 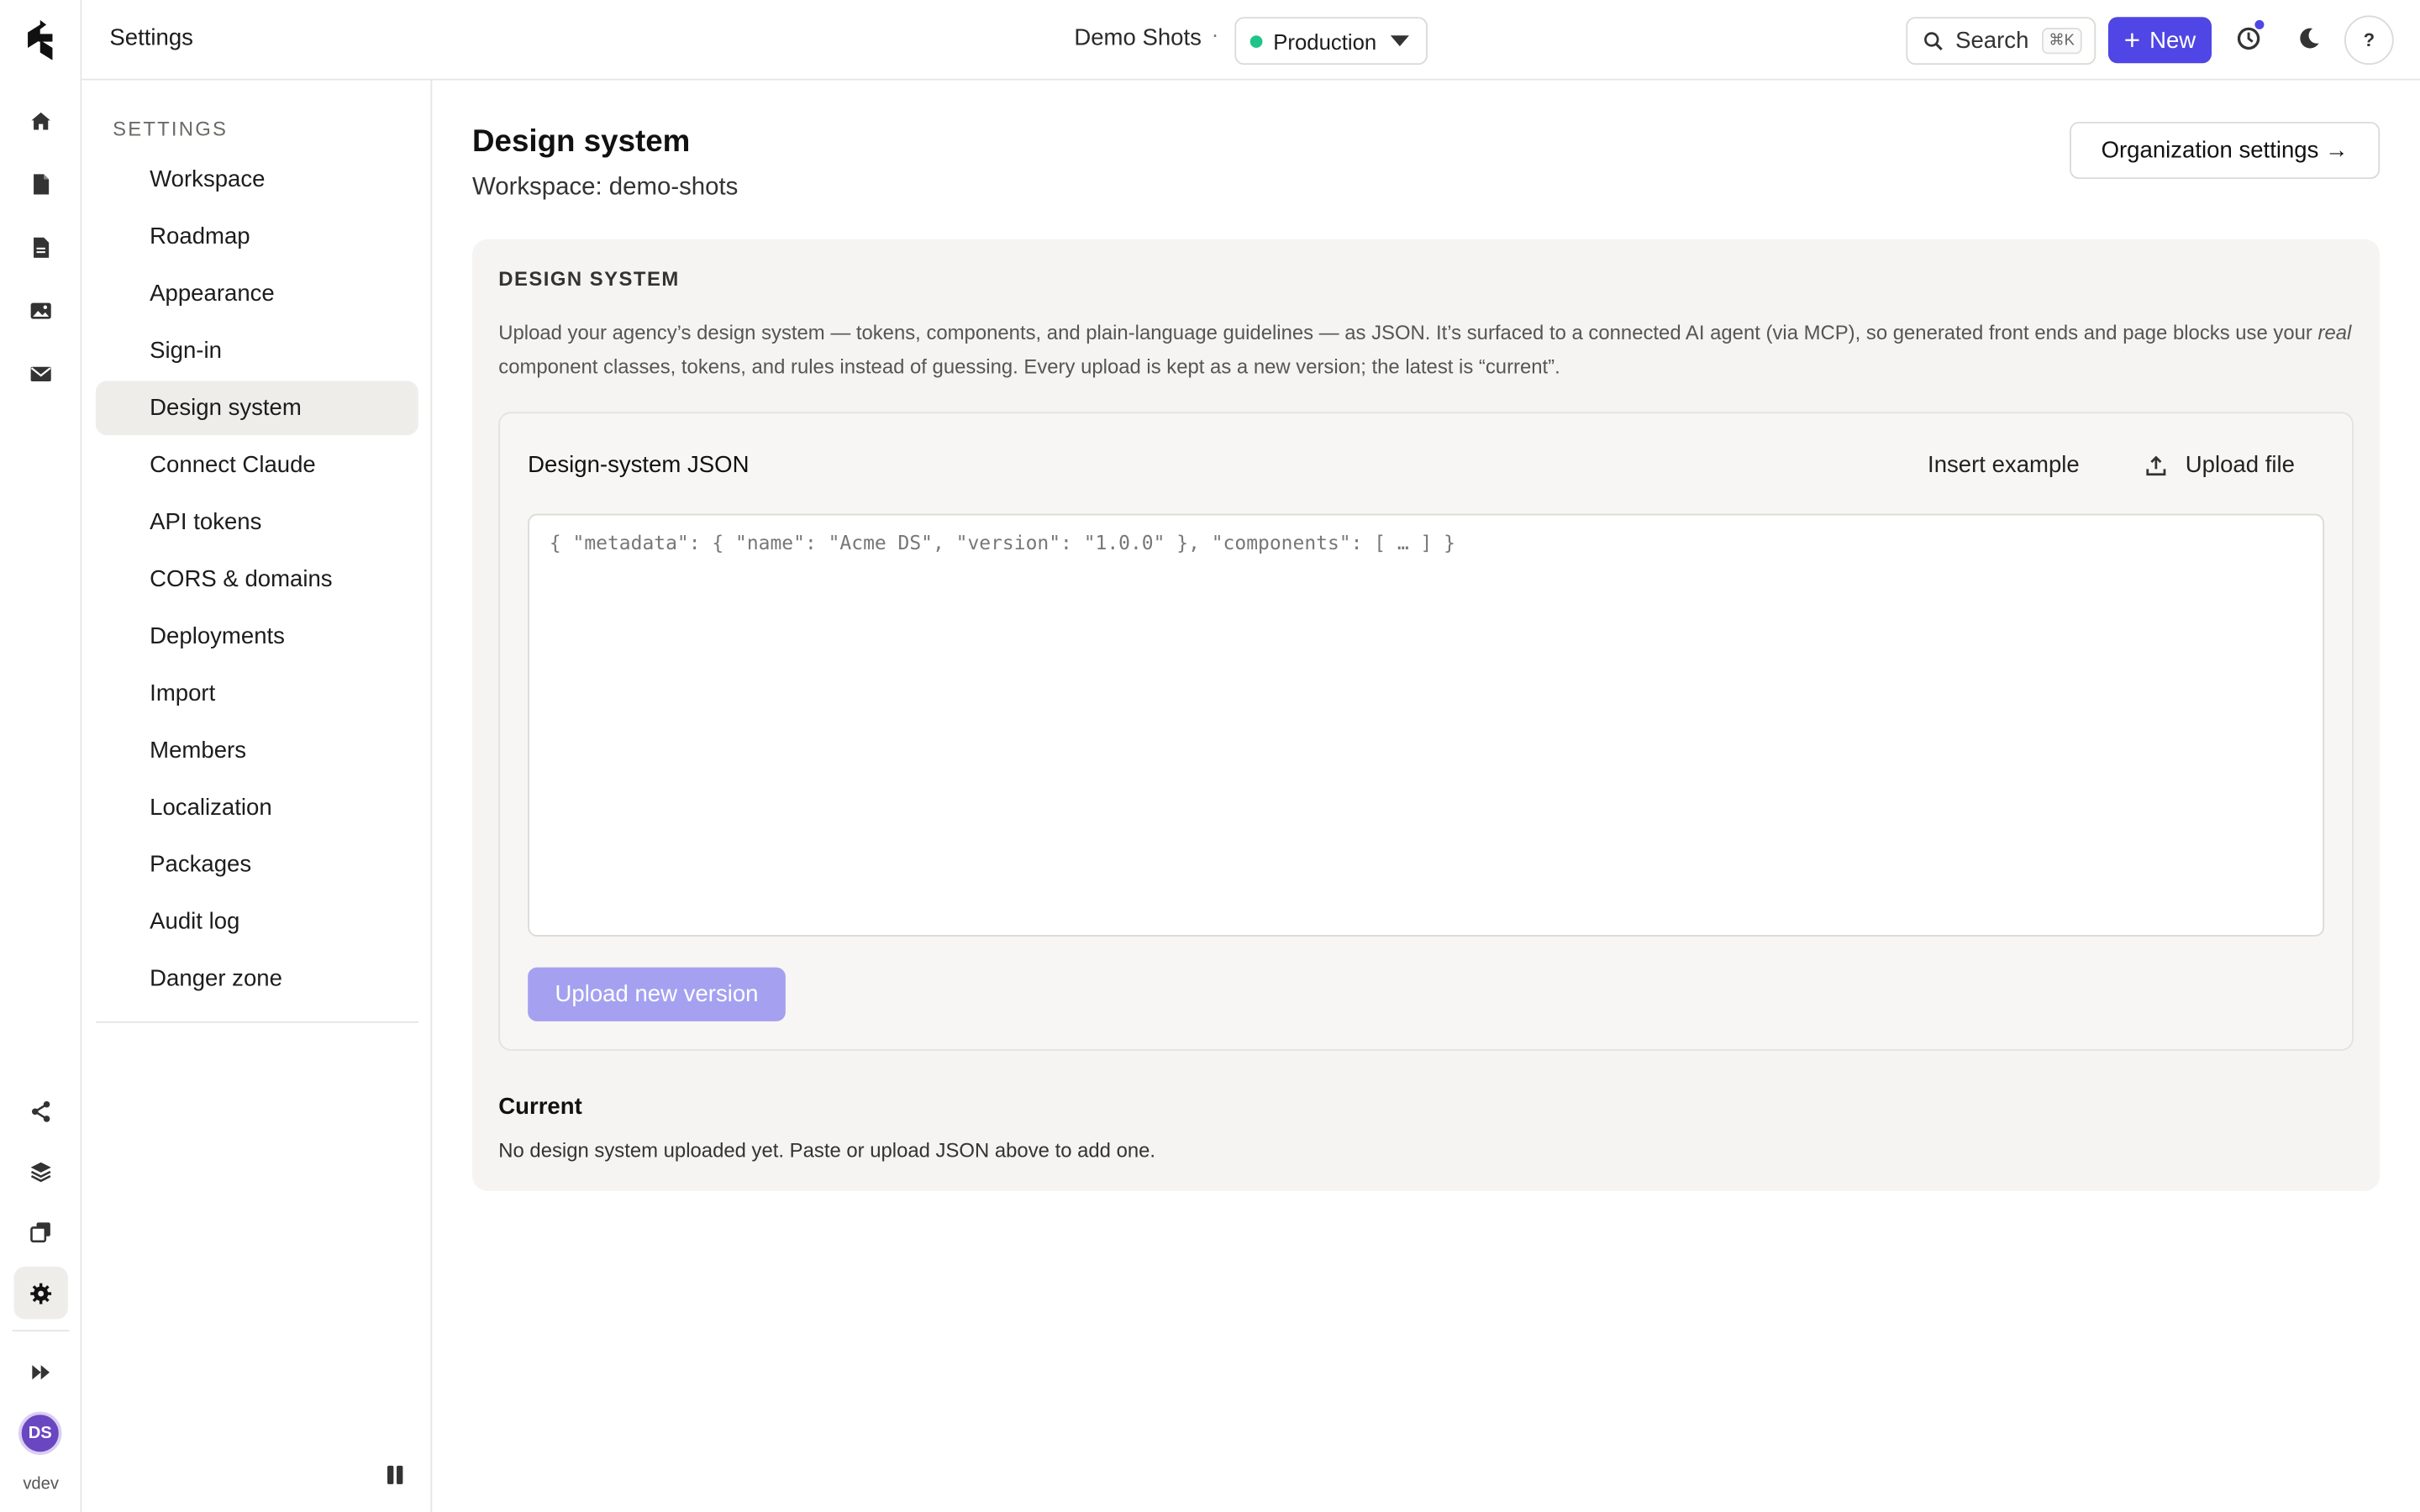 What do you see at coordinates (257, 237) in the screenshot?
I see `sidebar-item-roadmap: Roadmap` at bounding box center [257, 237].